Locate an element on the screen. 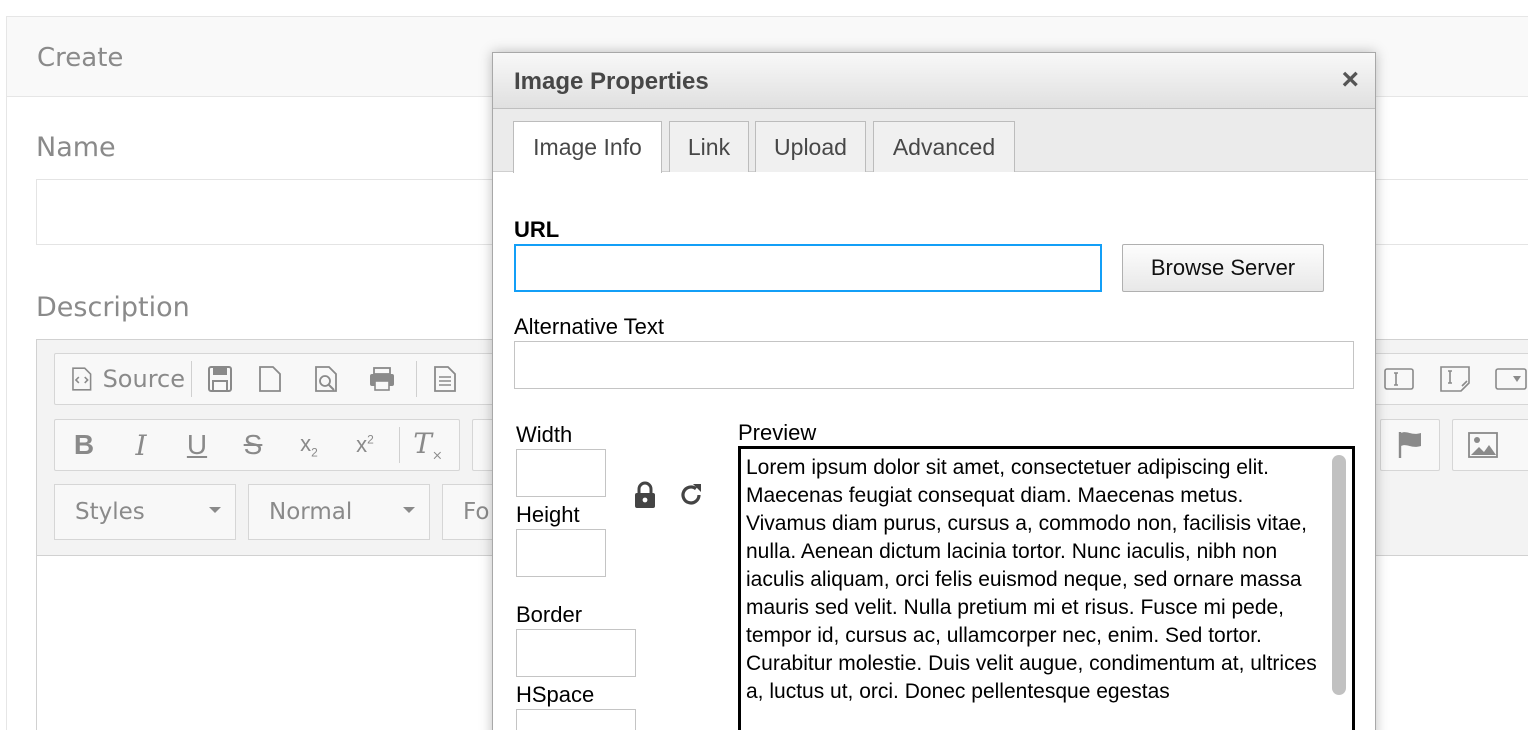 The height and width of the screenshot is (730, 1528). toolbar-forms-group is located at coordinates (1449, 379).